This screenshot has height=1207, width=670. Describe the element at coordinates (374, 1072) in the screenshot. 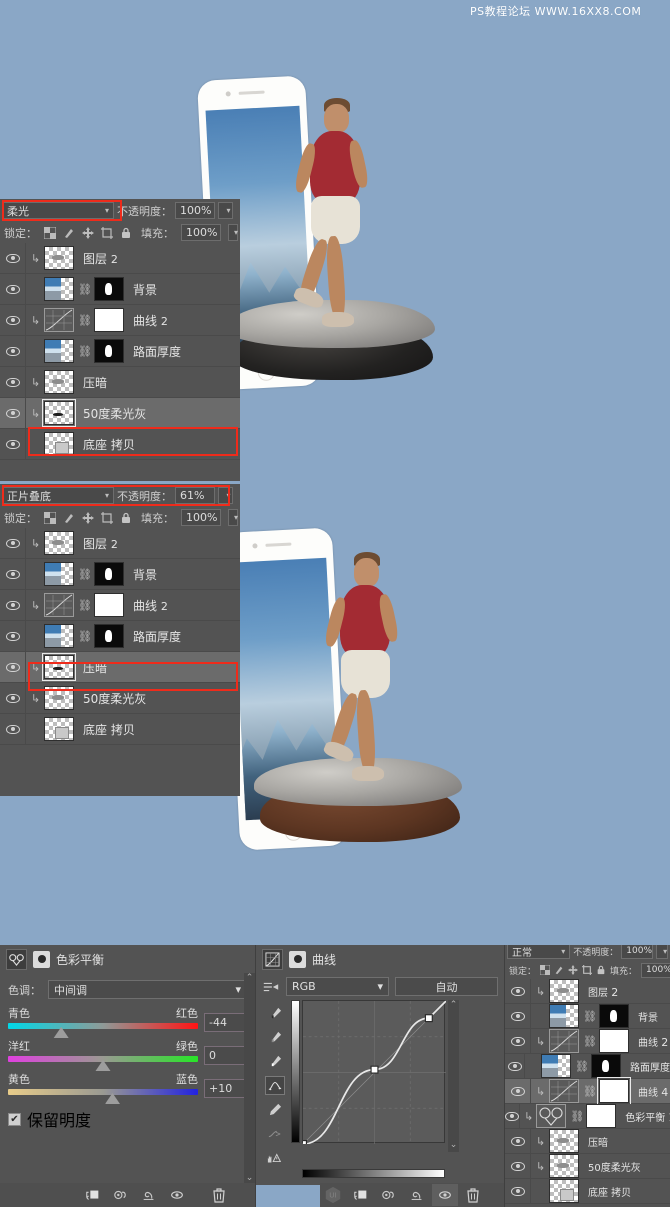

I see `curves-graph` at that location.